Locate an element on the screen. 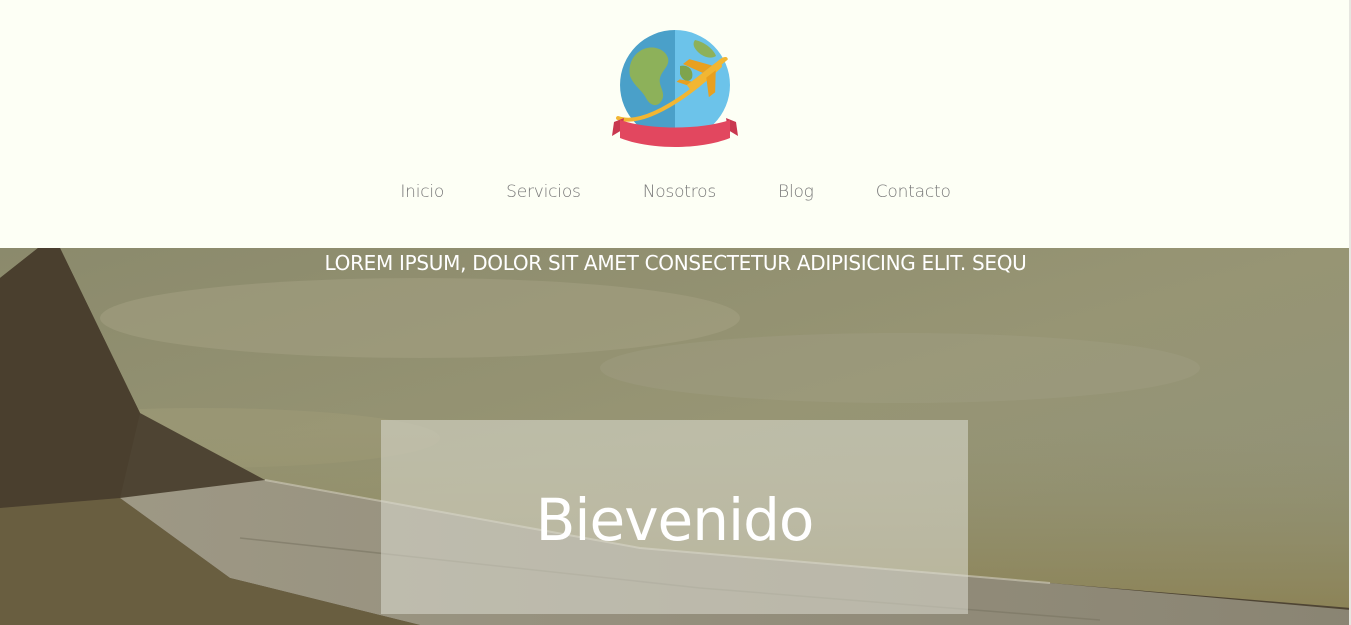 The height and width of the screenshot is (625, 1351). nav-item-contacto: Contacto is located at coordinates (913, 192).